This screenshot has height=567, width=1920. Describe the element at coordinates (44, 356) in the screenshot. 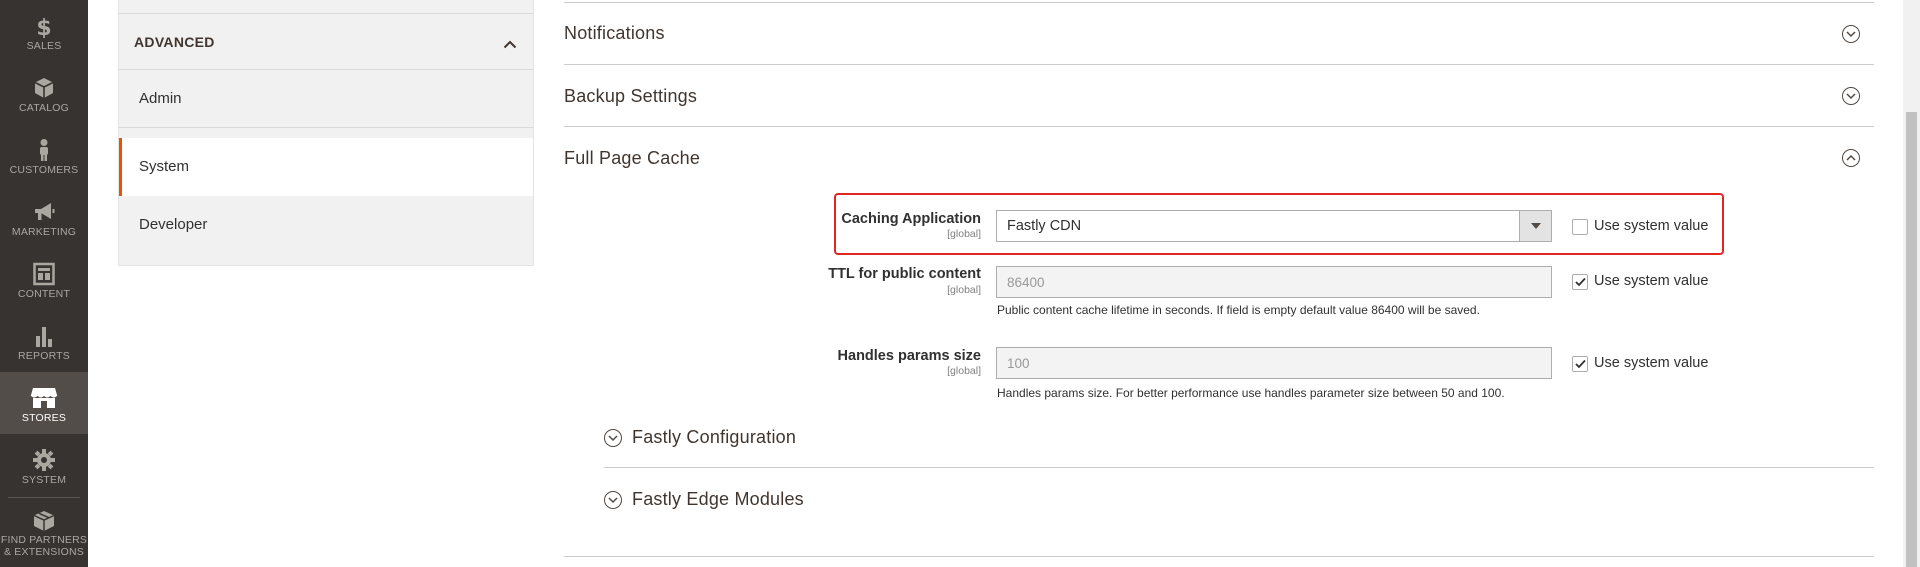

I see `nav-label: REPORTS` at that location.